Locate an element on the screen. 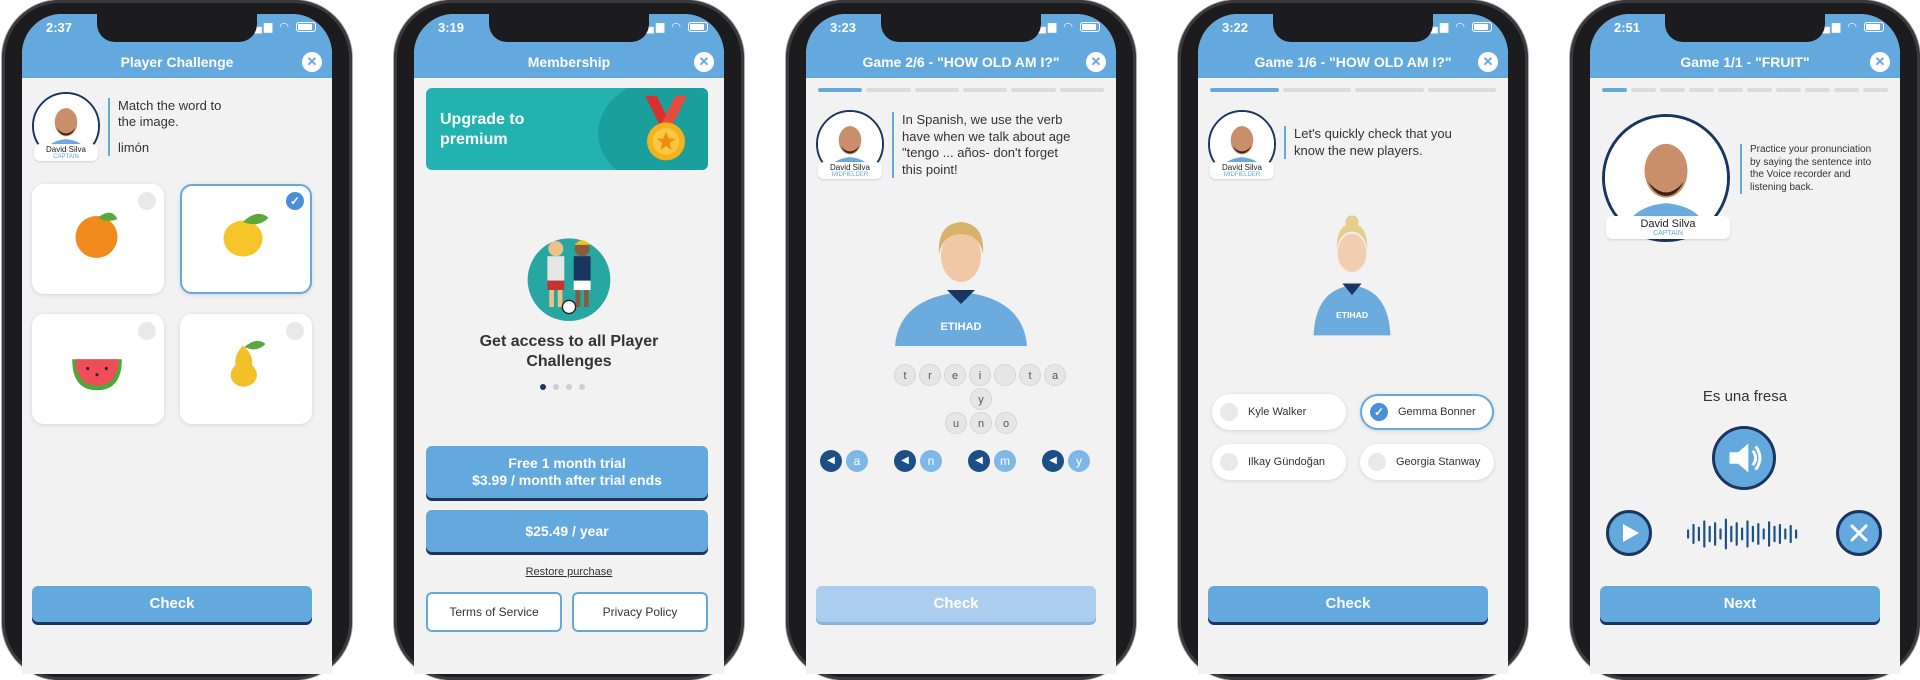  option-orange is located at coordinates (98, 239).